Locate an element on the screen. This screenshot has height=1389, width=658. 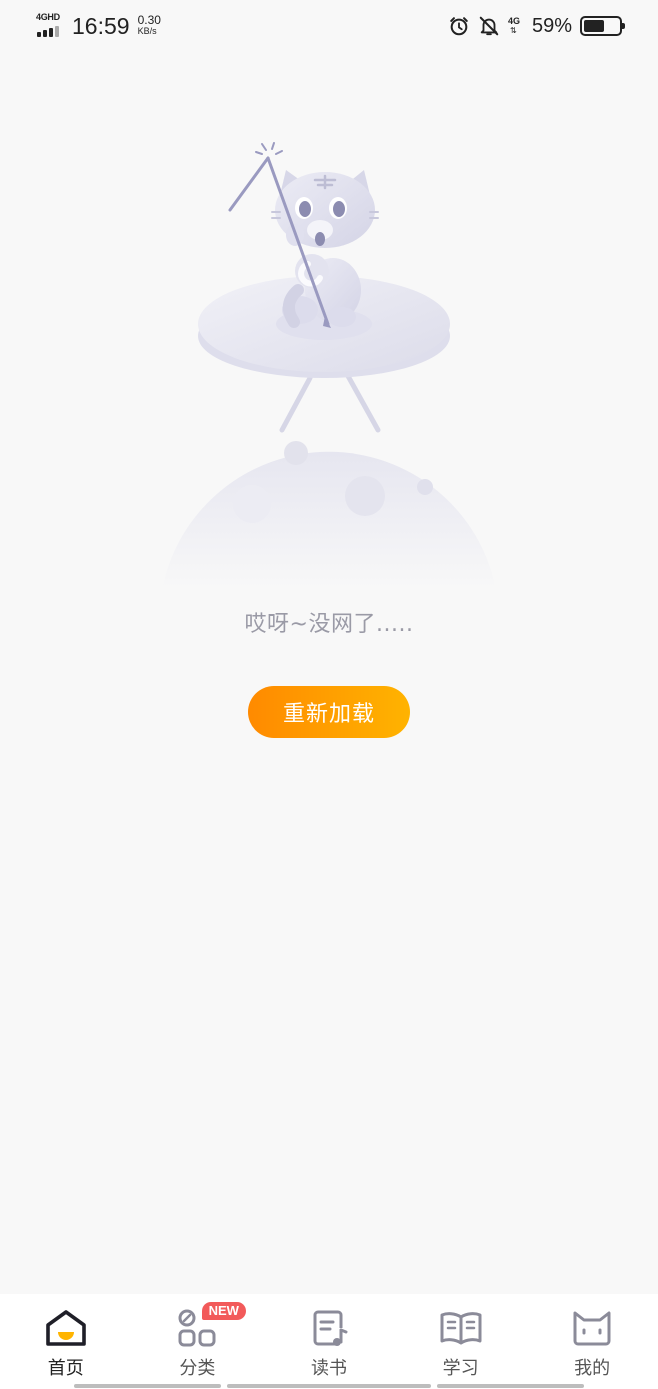
status-bar-left: 4GHD 16:59 0.30 KB/s is located at coordinates (98, 26).